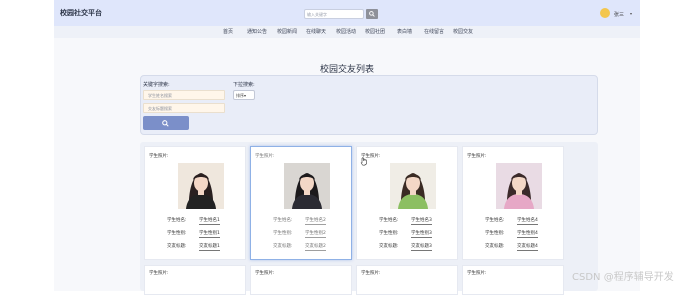  What do you see at coordinates (156, 85) in the screenshot?
I see `keyword-search-label: 关键字搜索:` at bounding box center [156, 85].